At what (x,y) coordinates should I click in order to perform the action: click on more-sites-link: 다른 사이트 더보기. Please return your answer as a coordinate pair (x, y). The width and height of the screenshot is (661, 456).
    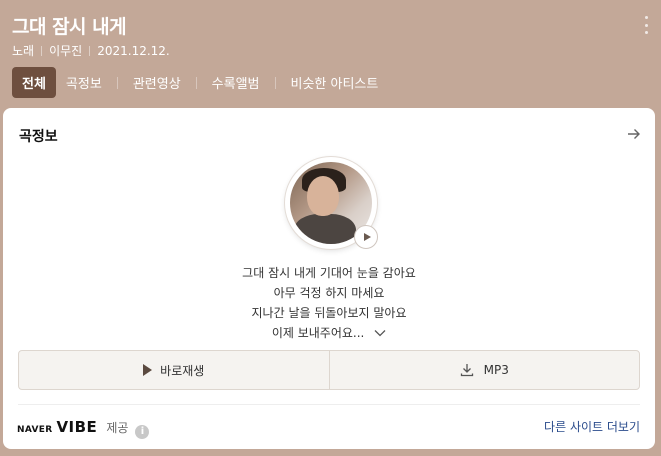
    Looking at the image, I should click on (592, 426).